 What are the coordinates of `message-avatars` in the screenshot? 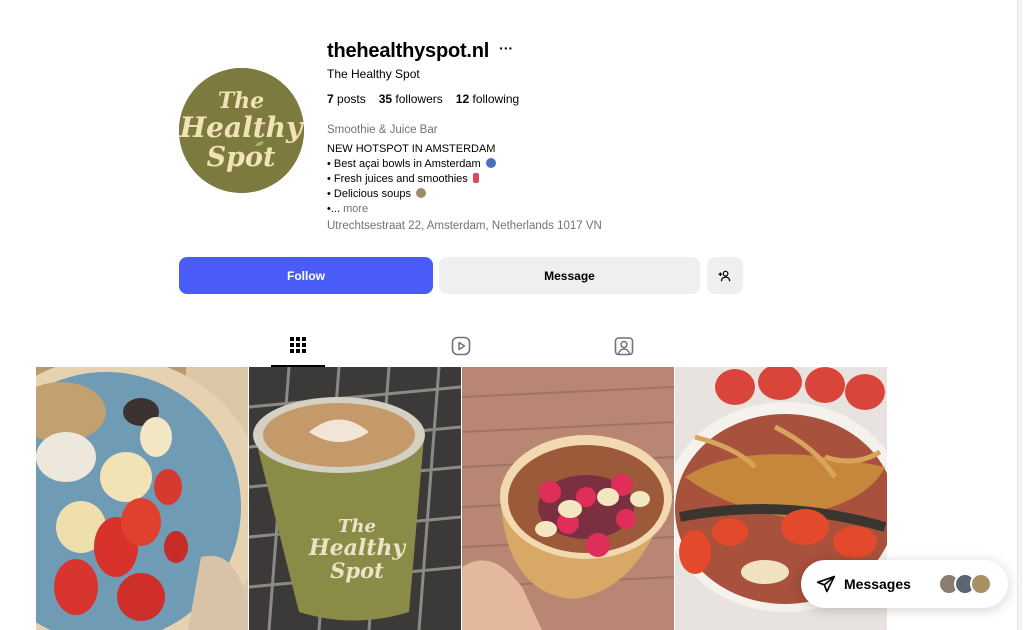 It's located at (965, 584).